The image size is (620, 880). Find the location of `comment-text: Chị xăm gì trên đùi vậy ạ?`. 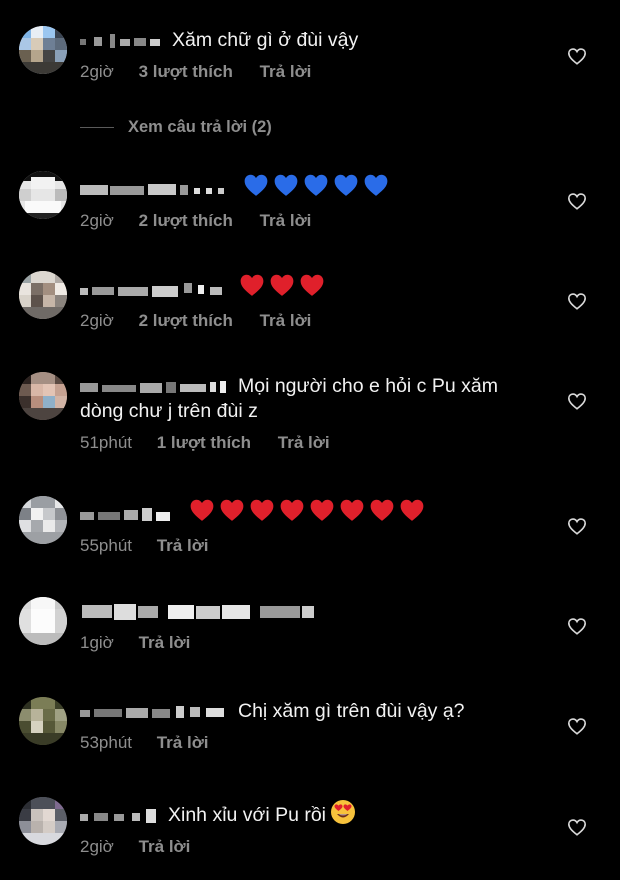

comment-text: Chị xăm gì trên đùi vậy ạ? is located at coordinates (351, 711).